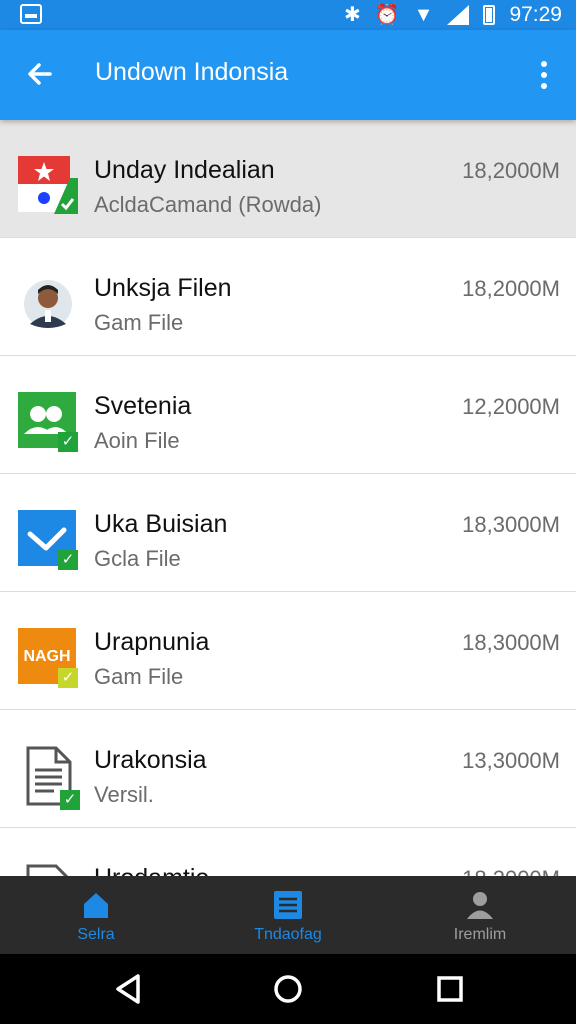 This screenshot has width=576, height=1024. I want to click on contacts-icon: ✓, so click(48, 422).